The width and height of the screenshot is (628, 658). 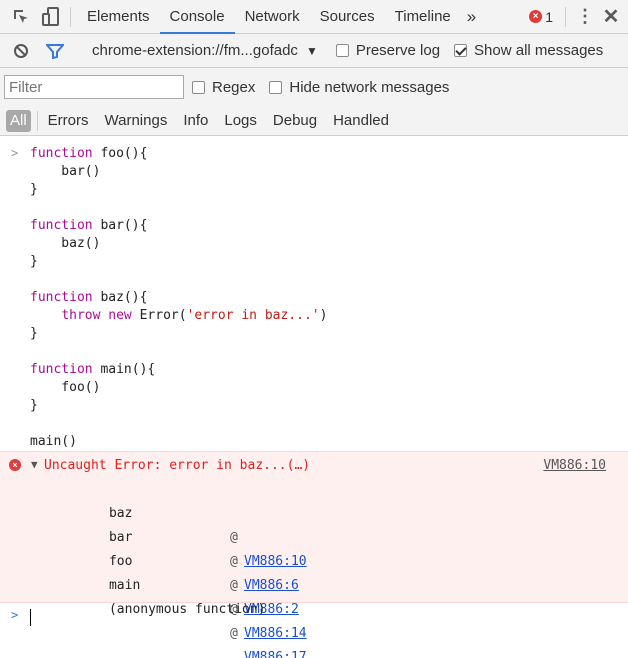 What do you see at coordinates (15, 615) in the screenshot?
I see `prompt-chevron-icon: >` at bounding box center [15, 615].